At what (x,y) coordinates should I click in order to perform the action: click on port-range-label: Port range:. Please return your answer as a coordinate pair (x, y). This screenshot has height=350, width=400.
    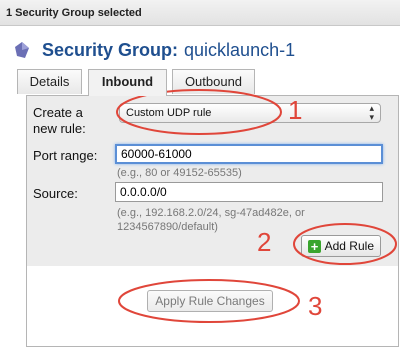
    Looking at the image, I should click on (65, 155).